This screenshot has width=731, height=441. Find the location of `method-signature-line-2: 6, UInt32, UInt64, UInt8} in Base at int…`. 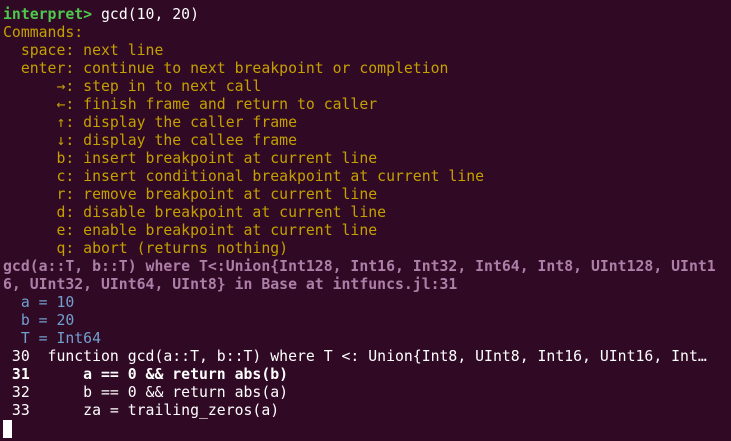

method-signature-line-2: 6, UInt32, UInt64, UInt8} in Base at int… is located at coordinates (230, 284).